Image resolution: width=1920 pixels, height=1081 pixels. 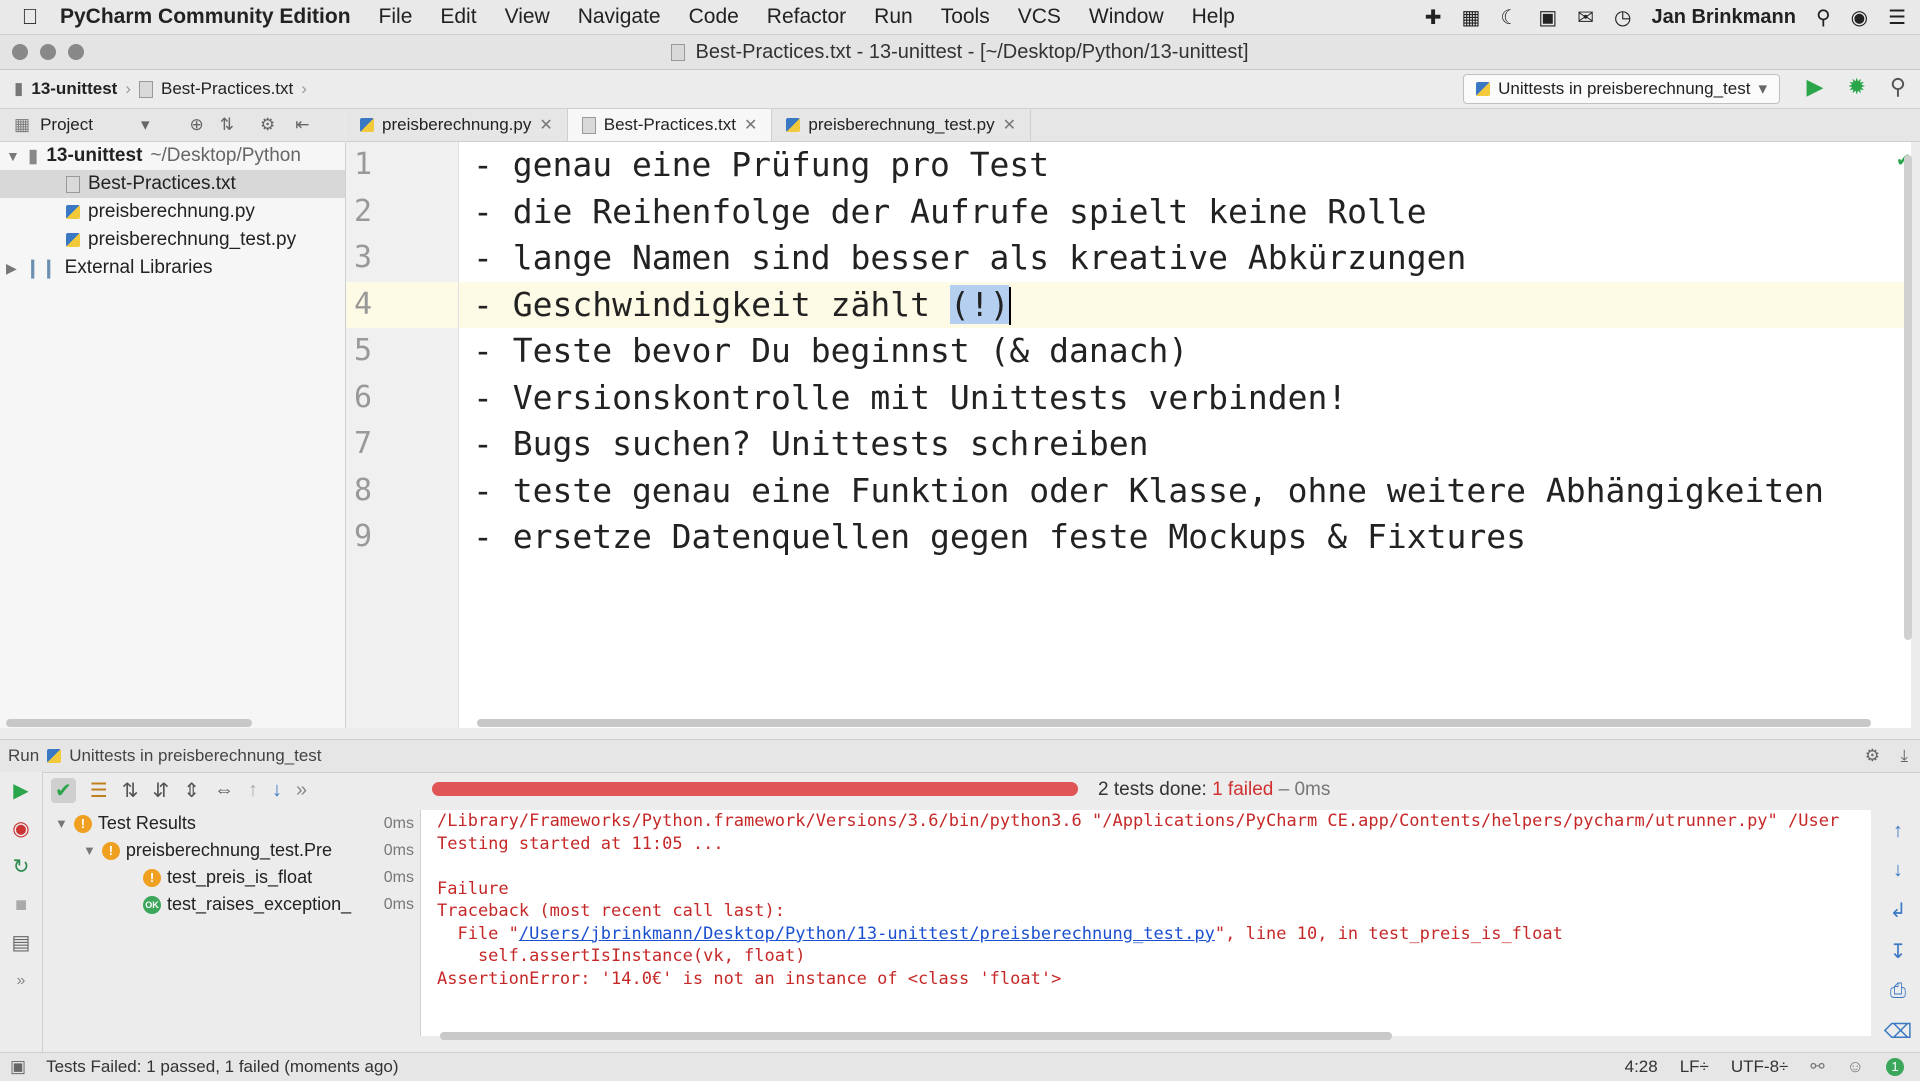 I want to click on next-failed-icon: ↓, so click(x=277, y=790).